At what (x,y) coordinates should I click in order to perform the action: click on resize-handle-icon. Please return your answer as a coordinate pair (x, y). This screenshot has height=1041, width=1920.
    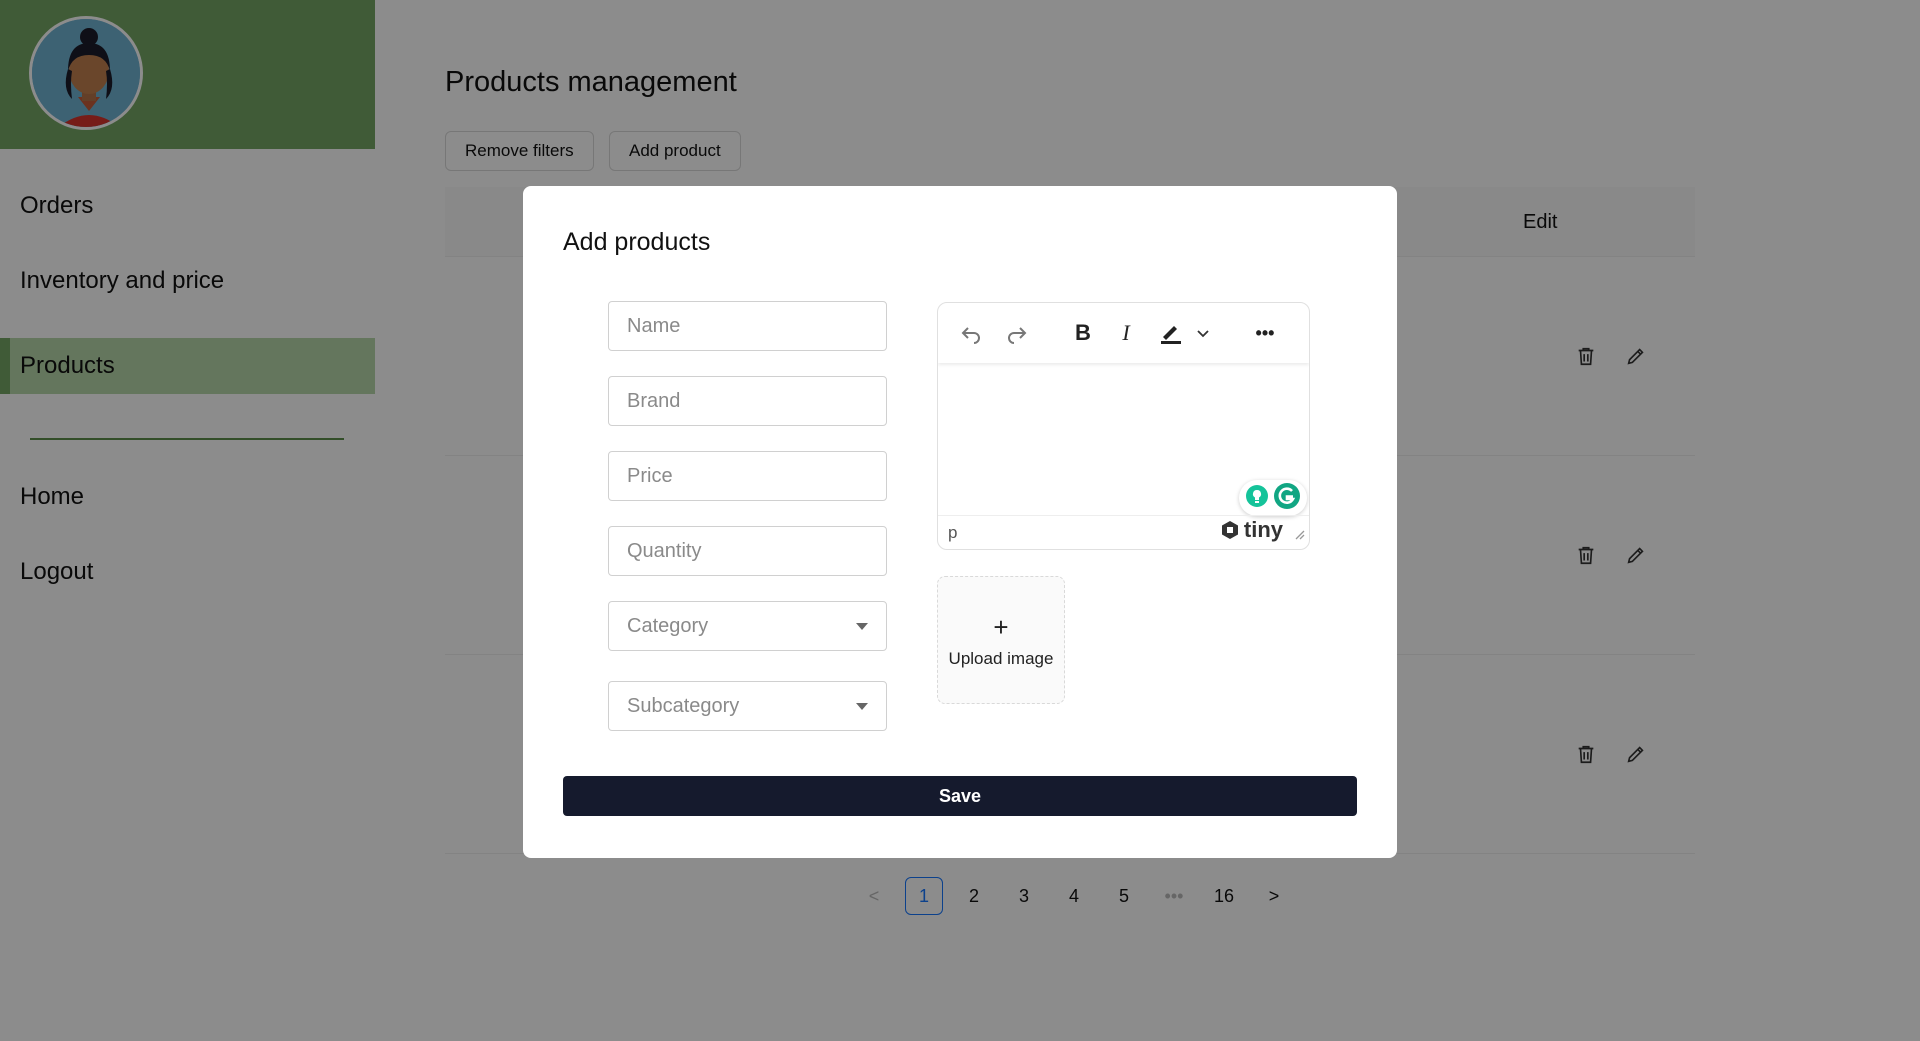
    Looking at the image, I should click on (1299, 535).